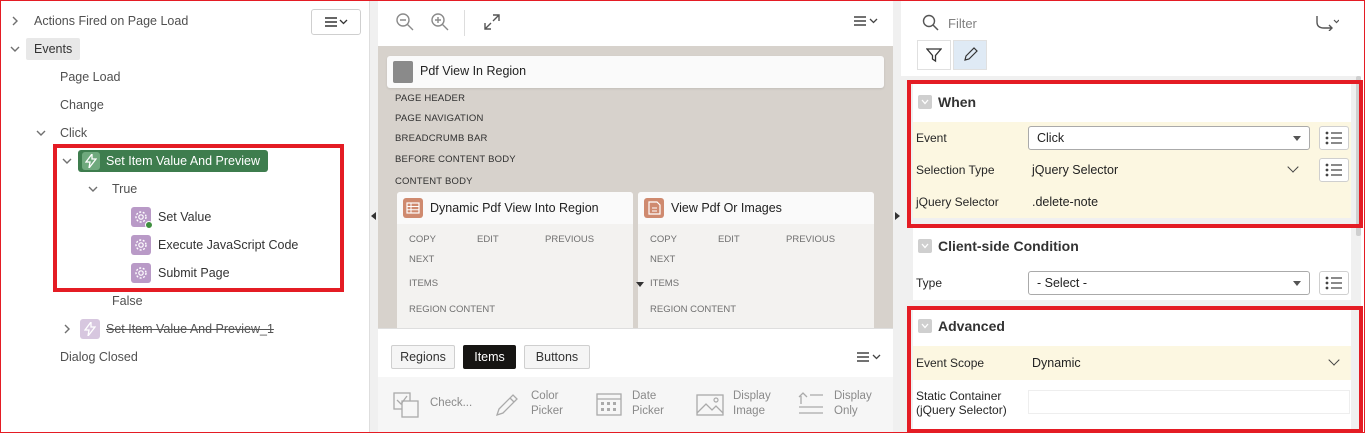  Describe the element at coordinates (853, 396) in the screenshot. I see `palette-label-line: Display` at that location.